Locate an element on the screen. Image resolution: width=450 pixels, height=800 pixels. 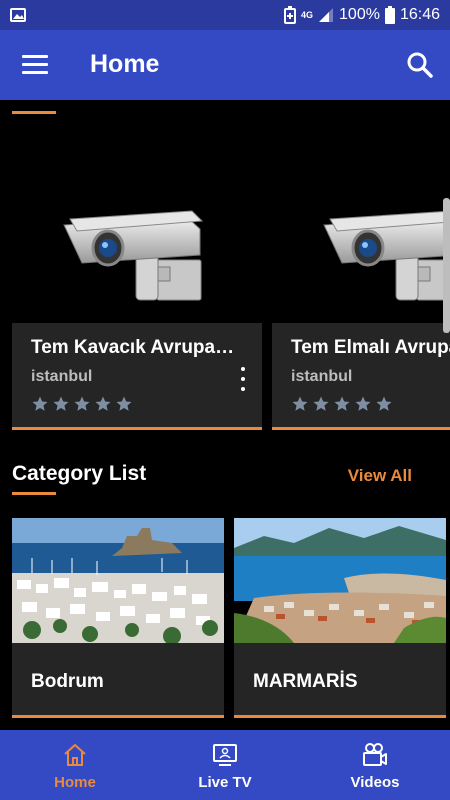
search-icon is located at coordinates (420, 65).